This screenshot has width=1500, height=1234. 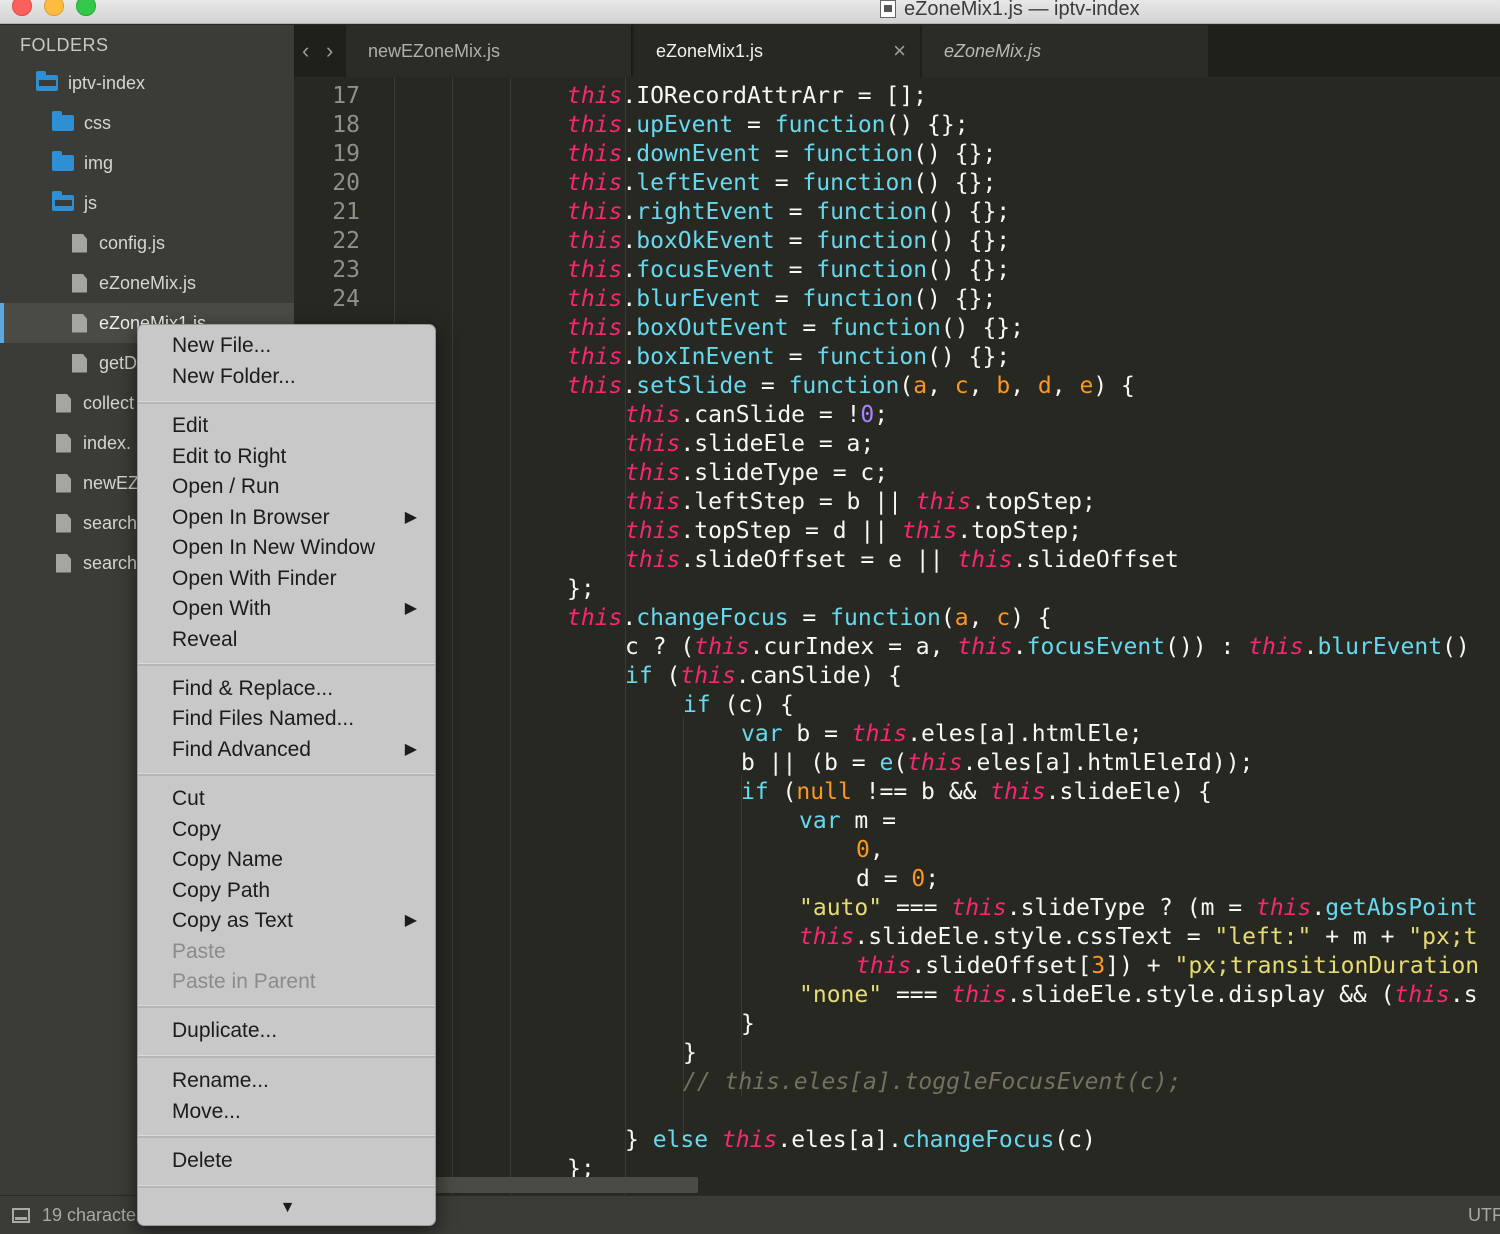 What do you see at coordinates (286, 891) in the screenshot?
I see `menu-item-copy-path: Copy Path` at bounding box center [286, 891].